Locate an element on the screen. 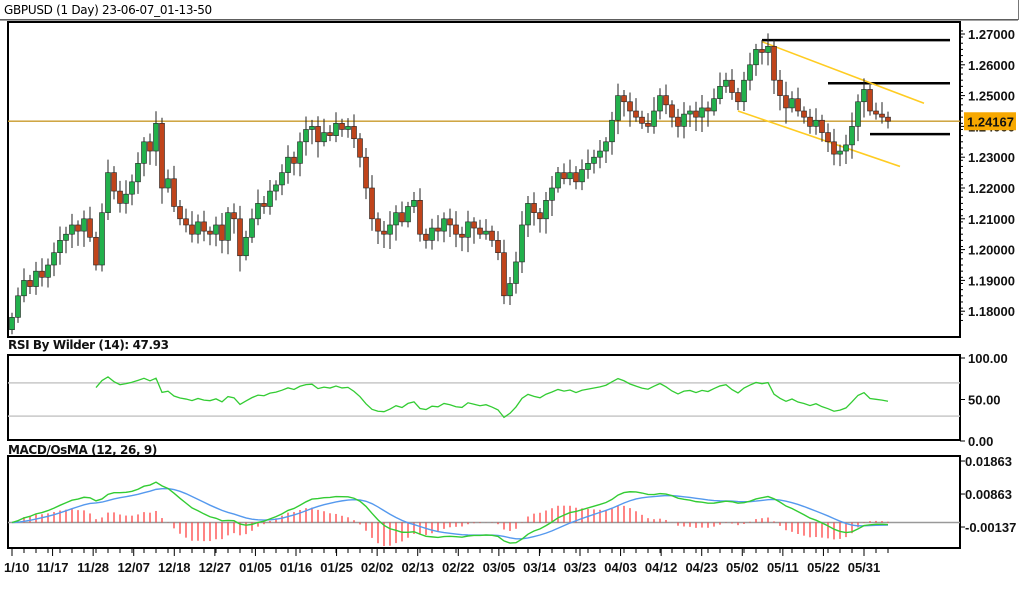 This screenshot has width=1024, height=605. time-tick-label: 12/07 is located at coordinates (133, 567).